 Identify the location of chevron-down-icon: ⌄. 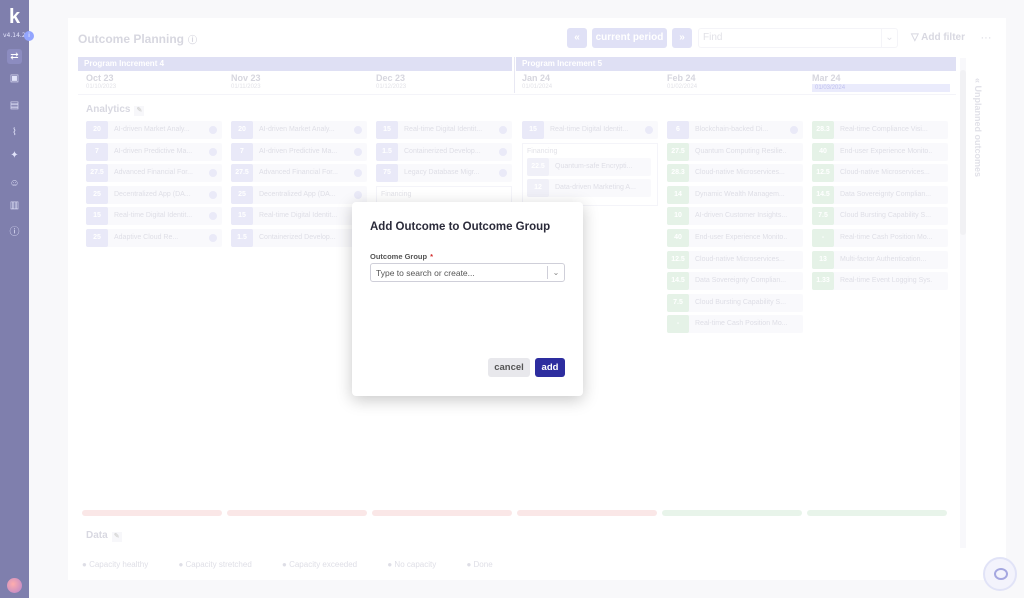
(556, 272).